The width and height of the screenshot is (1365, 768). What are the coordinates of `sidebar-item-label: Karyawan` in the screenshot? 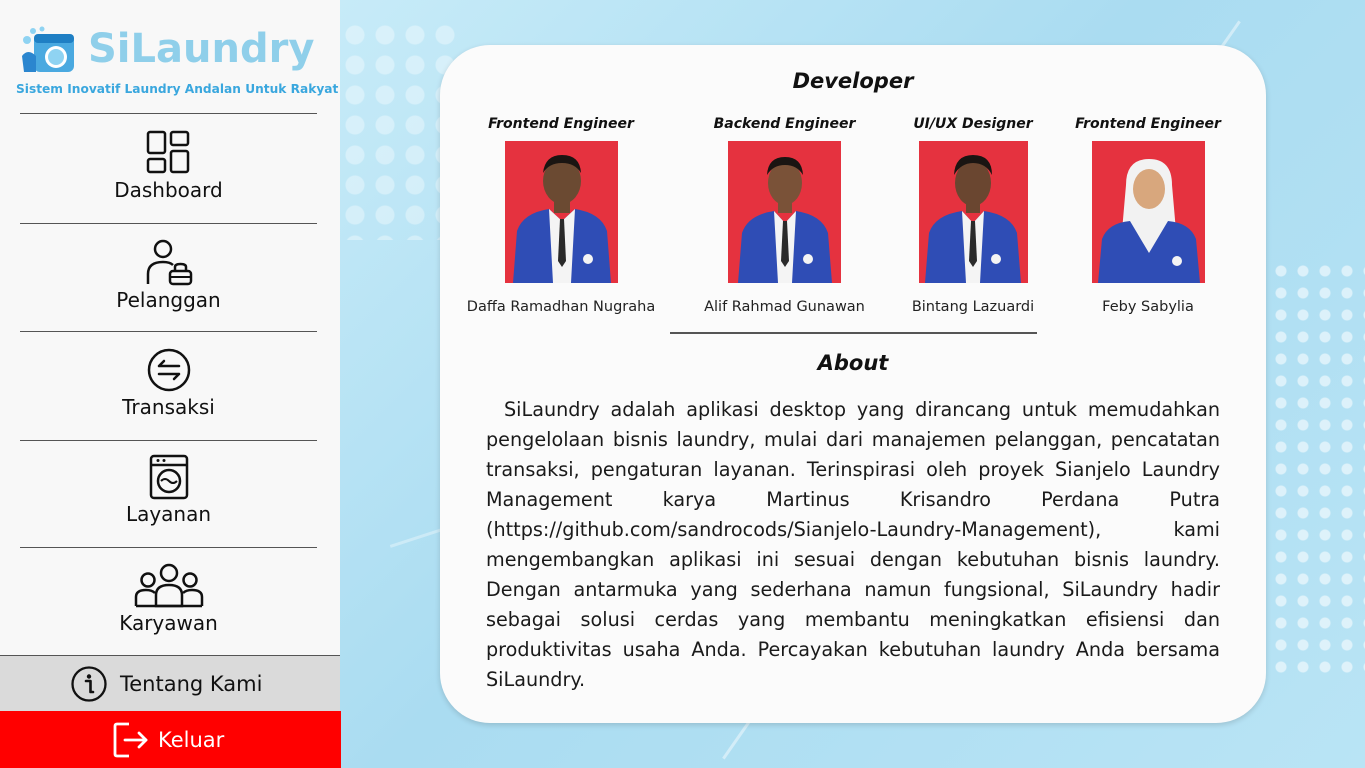 It's located at (168, 623).